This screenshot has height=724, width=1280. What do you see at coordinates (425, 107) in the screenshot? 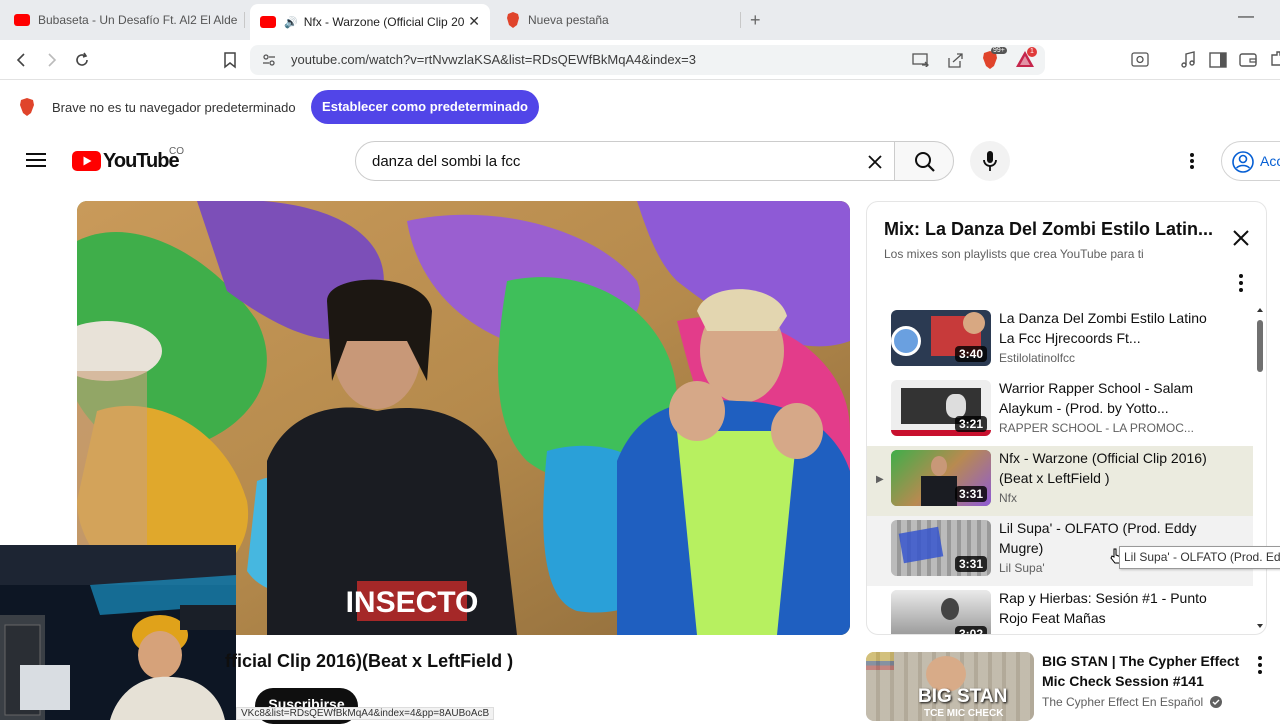
I see `set-default-button: Establecer como predeterminado` at bounding box center [425, 107].